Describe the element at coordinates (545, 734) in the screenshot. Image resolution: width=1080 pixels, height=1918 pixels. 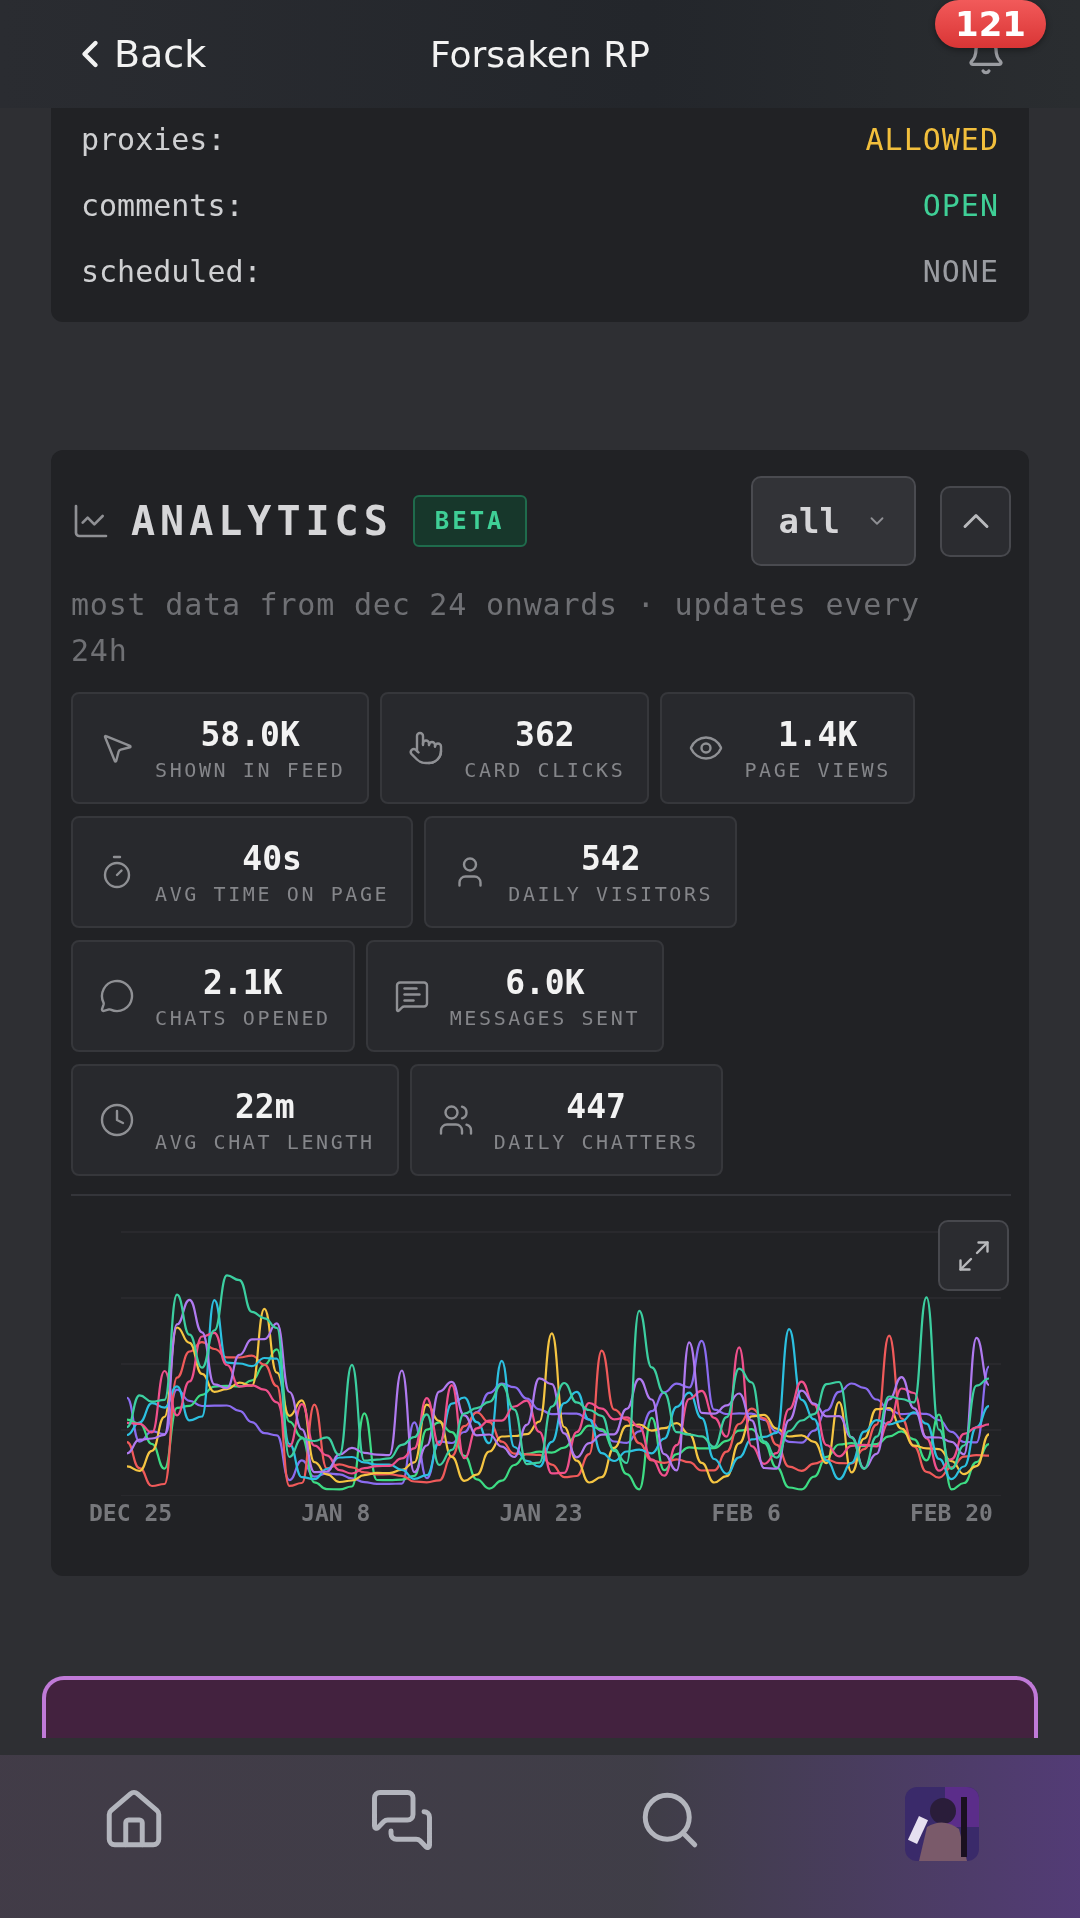
I see `stat-value: 362` at that location.